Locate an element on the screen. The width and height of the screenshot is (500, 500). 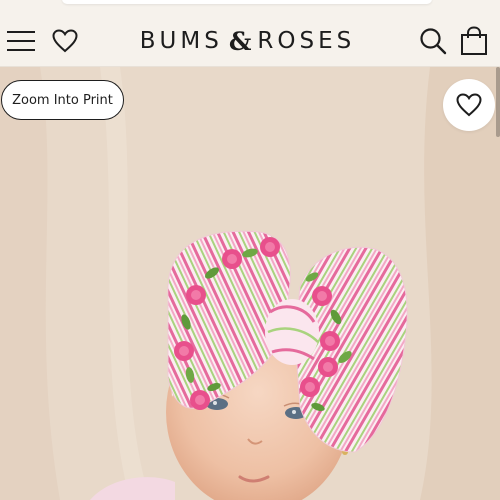
url-bar-edge is located at coordinates (247, 2).